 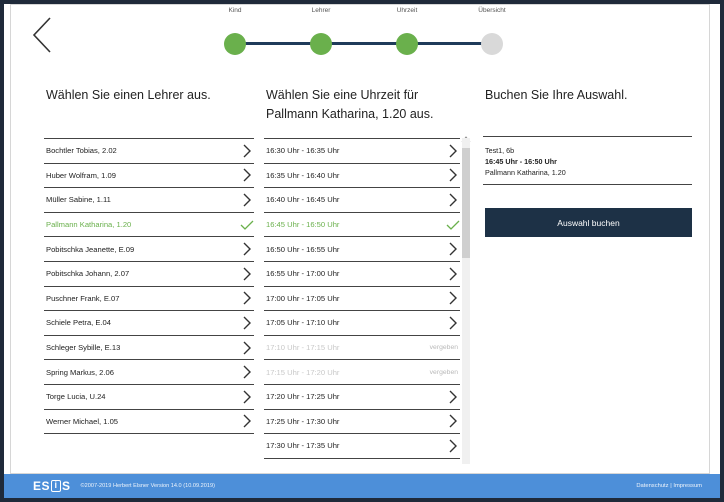 What do you see at coordinates (321, 29) in the screenshot?
I see `step-lehrer: Lehrer` at bounding box center [321, 29].